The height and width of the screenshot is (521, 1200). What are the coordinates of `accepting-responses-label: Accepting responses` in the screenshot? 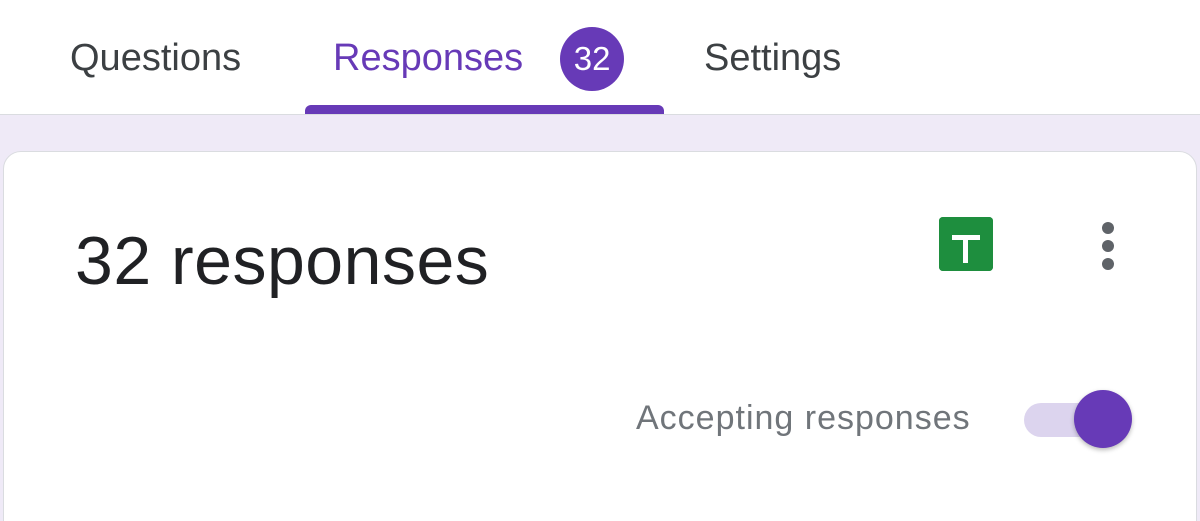 It's located at (803, 418).